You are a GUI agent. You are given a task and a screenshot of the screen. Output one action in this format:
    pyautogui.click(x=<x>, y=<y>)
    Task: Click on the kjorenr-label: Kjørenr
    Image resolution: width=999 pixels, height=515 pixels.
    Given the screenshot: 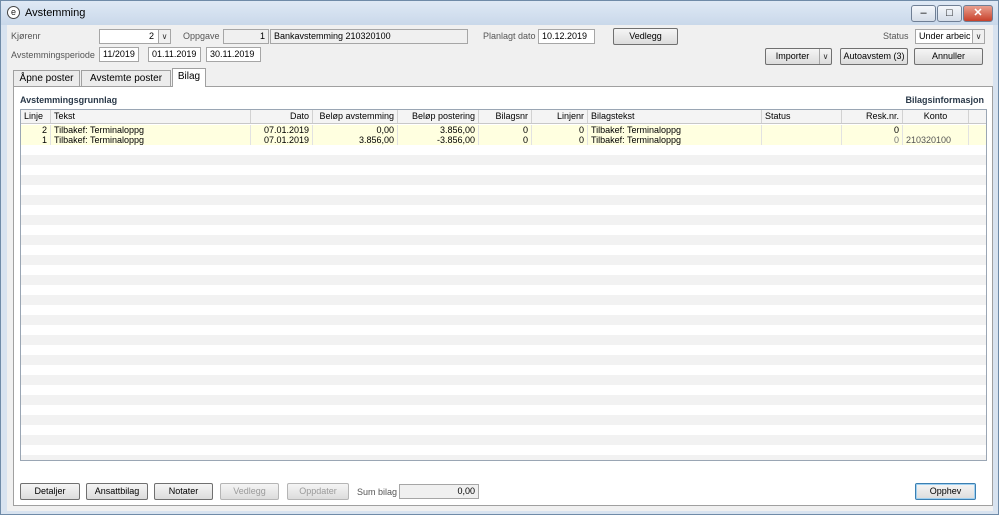 What is the action you would take?
    pyautogui.click(x=26, y=36)
    